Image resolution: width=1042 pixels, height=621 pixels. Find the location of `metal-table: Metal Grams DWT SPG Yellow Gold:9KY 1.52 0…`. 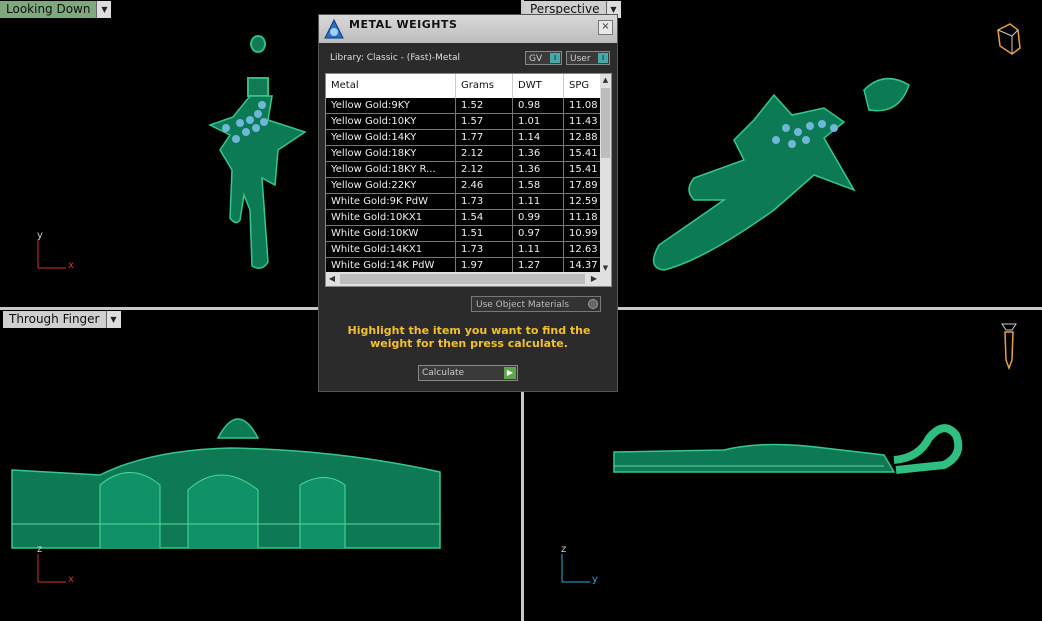

metal-table: Metal Grams DWT SPG Yellow Gold:9KY 1.52 0… is located at coordinates (468, 180).